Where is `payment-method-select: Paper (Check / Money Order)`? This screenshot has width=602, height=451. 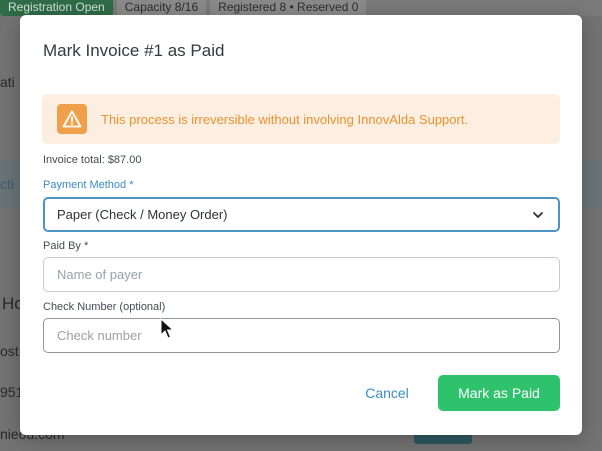 payment-method-select: Paper (Check / Money Order) is located at coordinates (301, 214).